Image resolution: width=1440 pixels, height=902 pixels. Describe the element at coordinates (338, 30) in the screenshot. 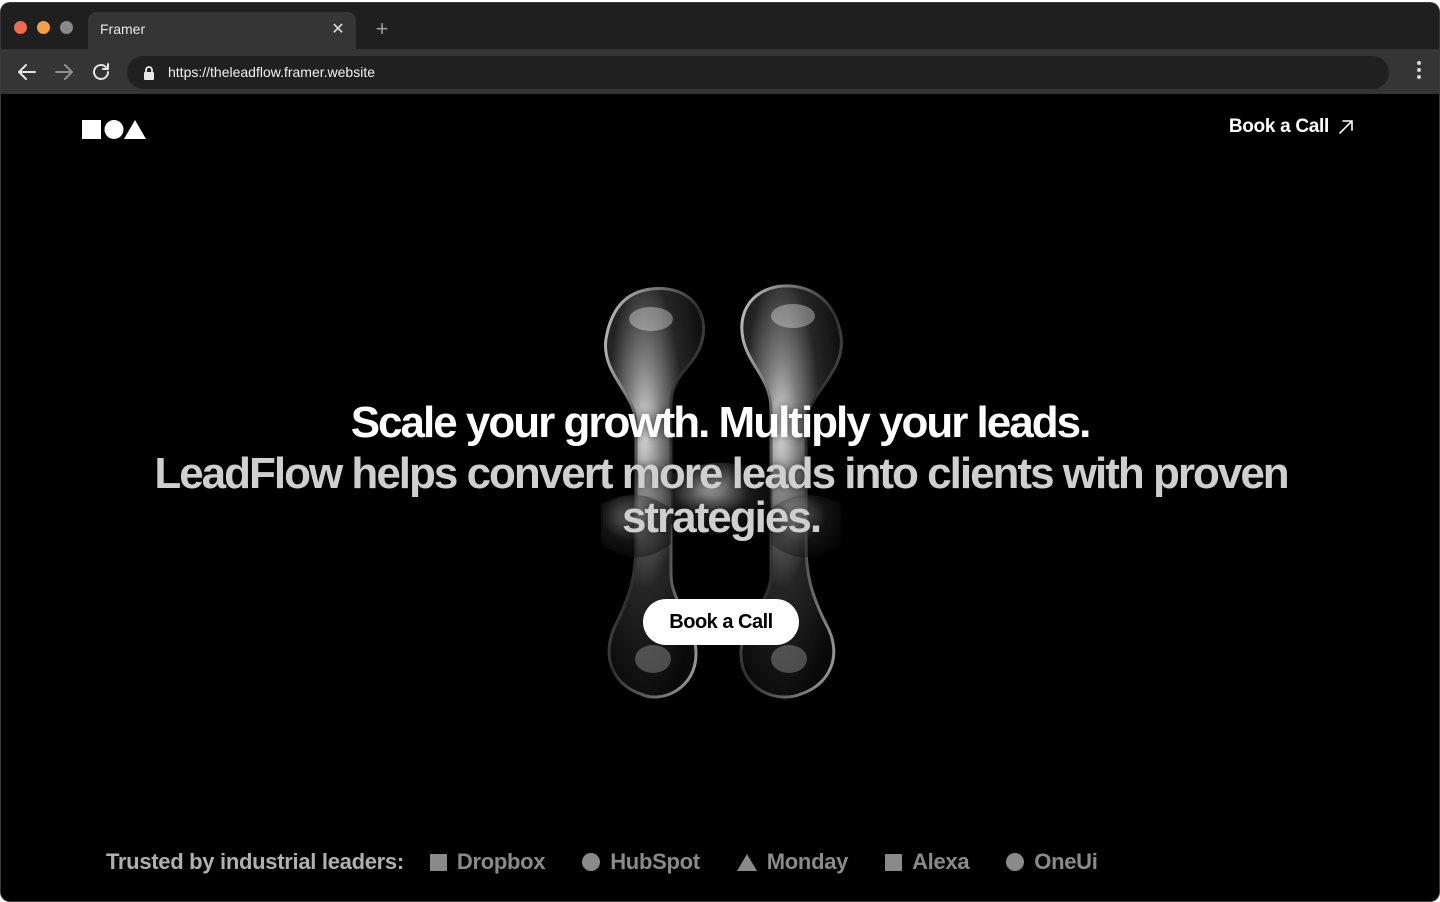

I see `tab-close-icon: ✕` at that location.